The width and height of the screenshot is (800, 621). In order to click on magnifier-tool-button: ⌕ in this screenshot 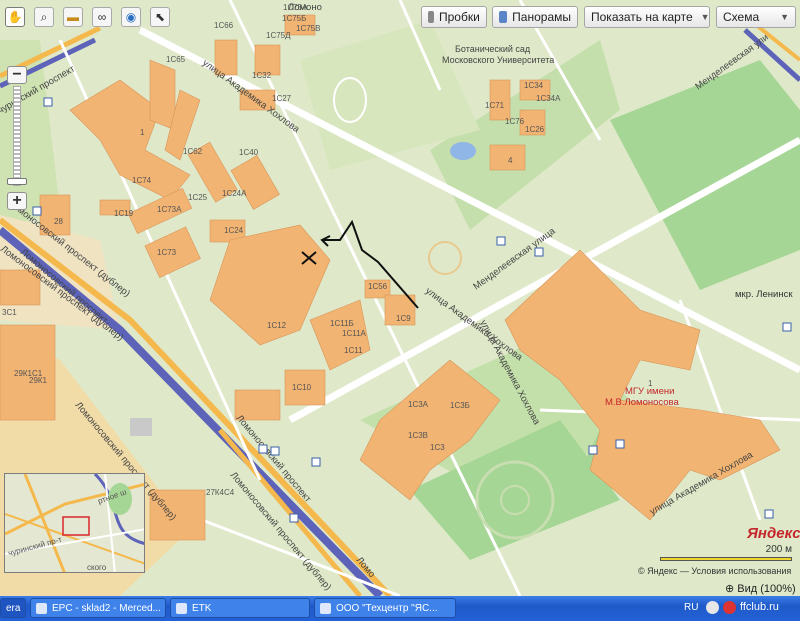, I will do `click(44, 17)`.